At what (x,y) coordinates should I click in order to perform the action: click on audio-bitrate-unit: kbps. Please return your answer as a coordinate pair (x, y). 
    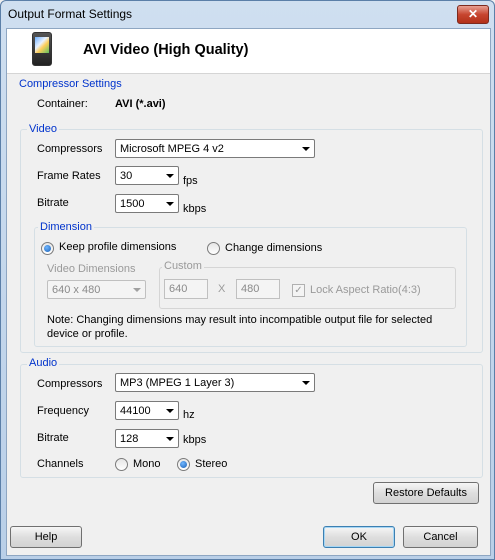
    Looking at the image, I should click on (195, 440).